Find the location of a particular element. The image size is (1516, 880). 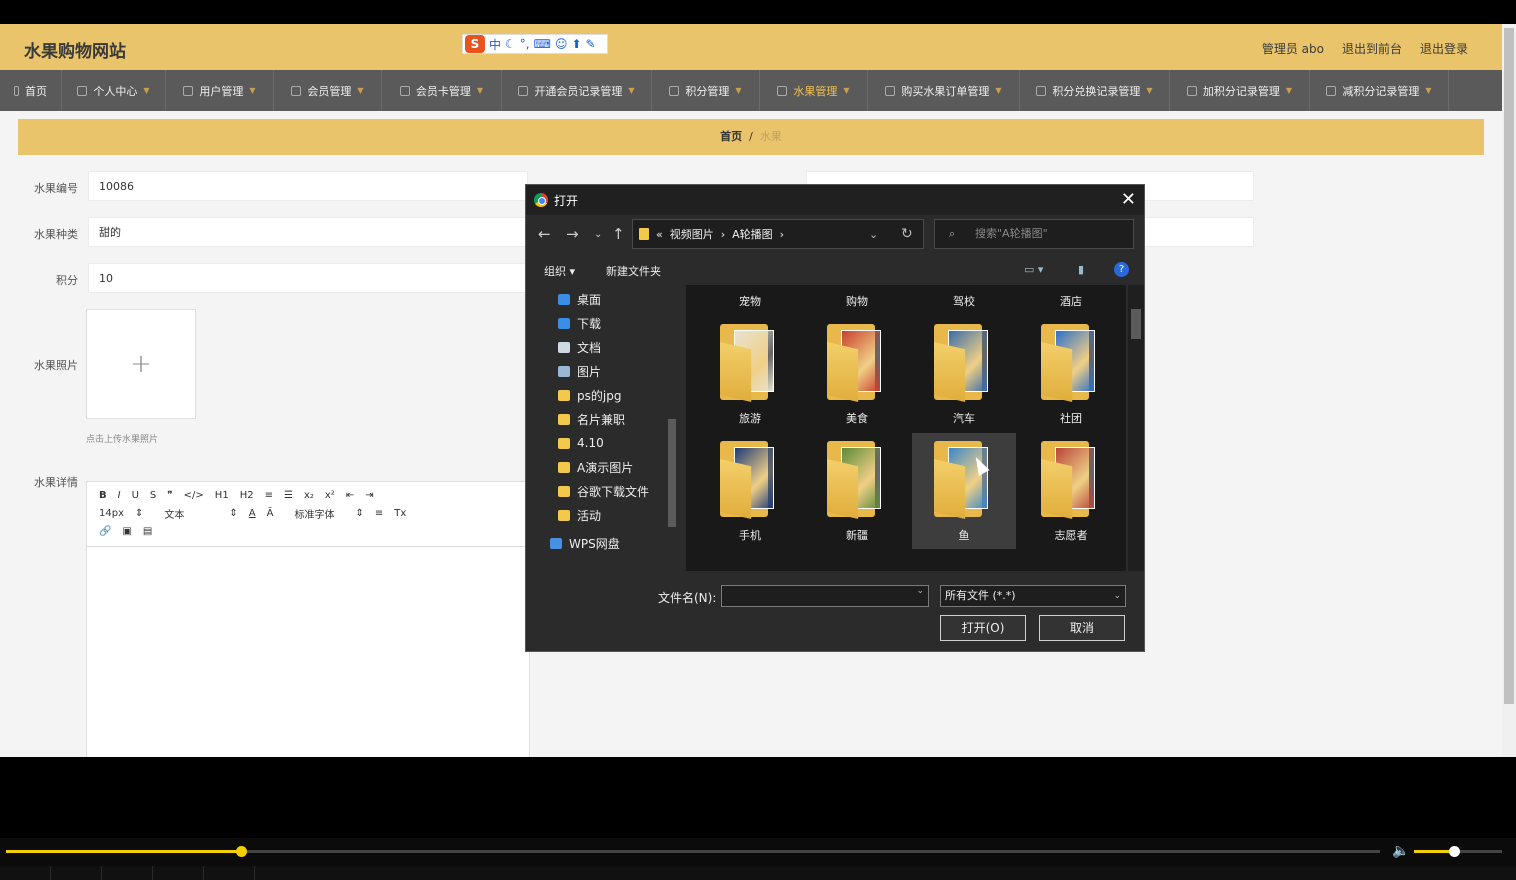

user-icon: ☺ is located at coordinates (561, 44).